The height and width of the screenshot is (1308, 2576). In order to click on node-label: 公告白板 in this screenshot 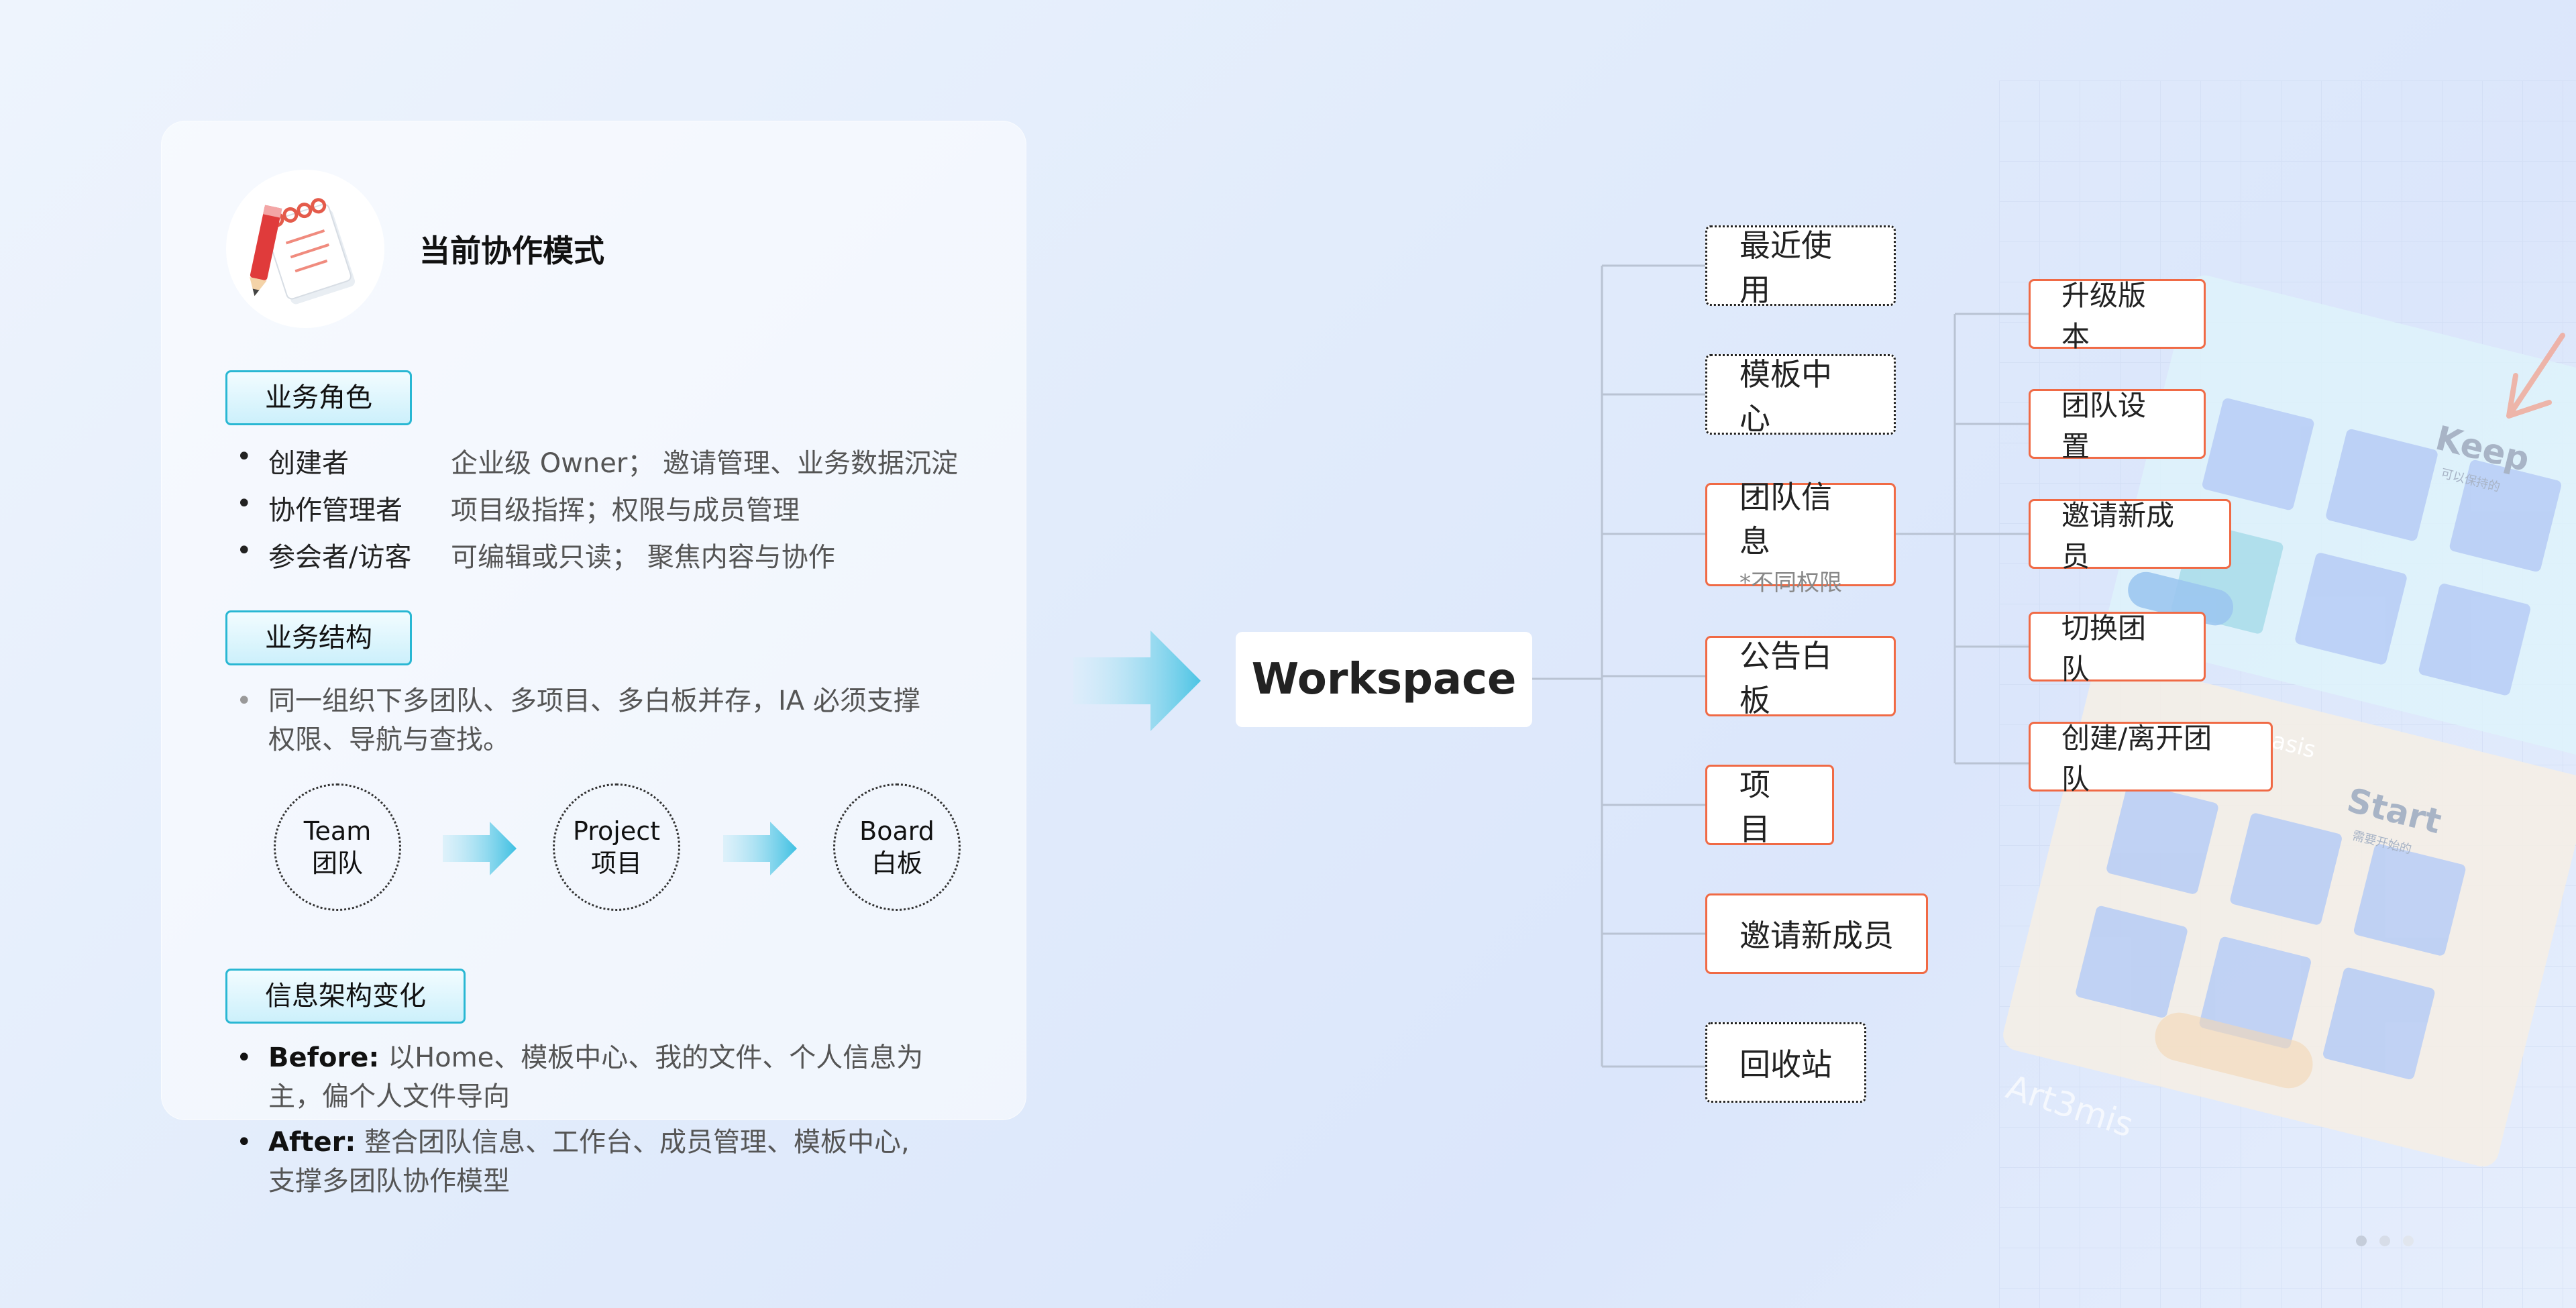, I will do `click(1785, 678)`.